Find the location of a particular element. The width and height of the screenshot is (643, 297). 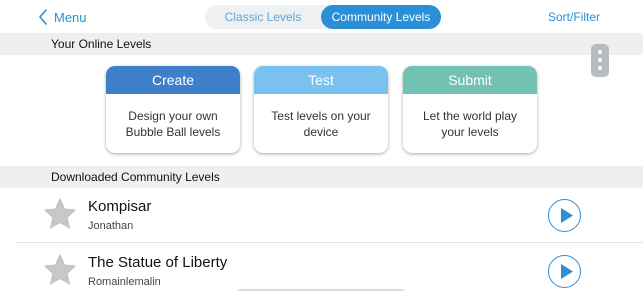

test-card-title: Test is located at coordinates (321, 80).